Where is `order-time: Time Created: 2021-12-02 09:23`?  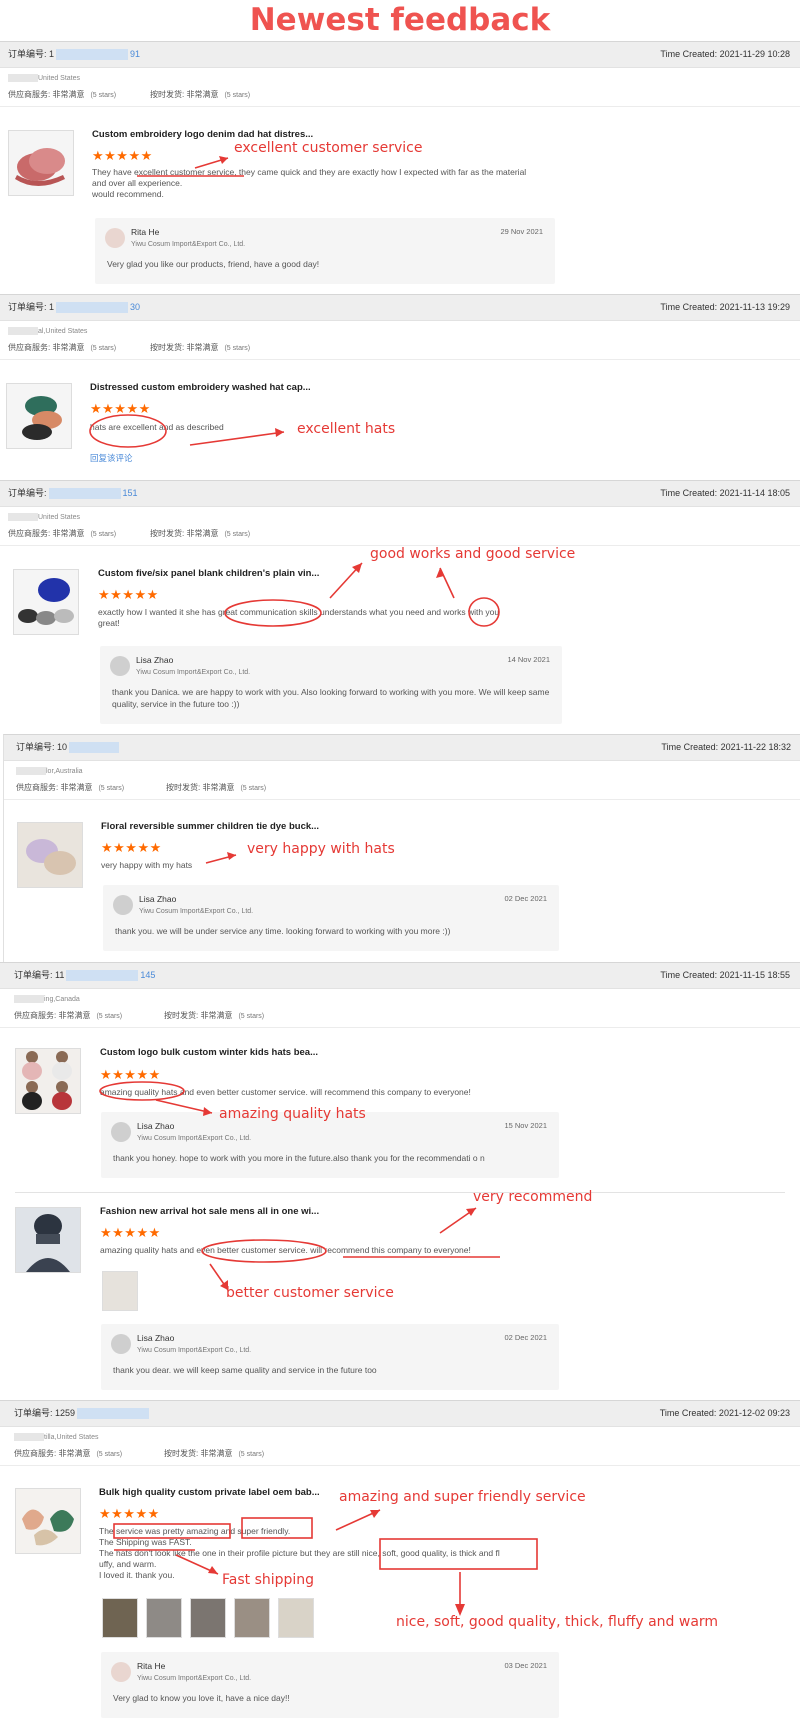 order-time: Time Created: 2021-12-02 09:23 is located at coordinates (724, 1413).